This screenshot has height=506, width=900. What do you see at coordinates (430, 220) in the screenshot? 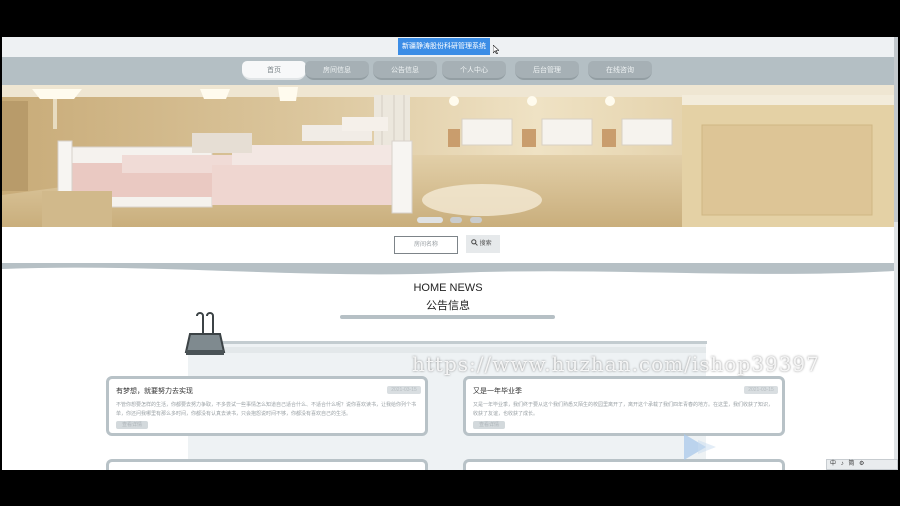
I see `carousel-dot-active` at bounding box center [430, 220].